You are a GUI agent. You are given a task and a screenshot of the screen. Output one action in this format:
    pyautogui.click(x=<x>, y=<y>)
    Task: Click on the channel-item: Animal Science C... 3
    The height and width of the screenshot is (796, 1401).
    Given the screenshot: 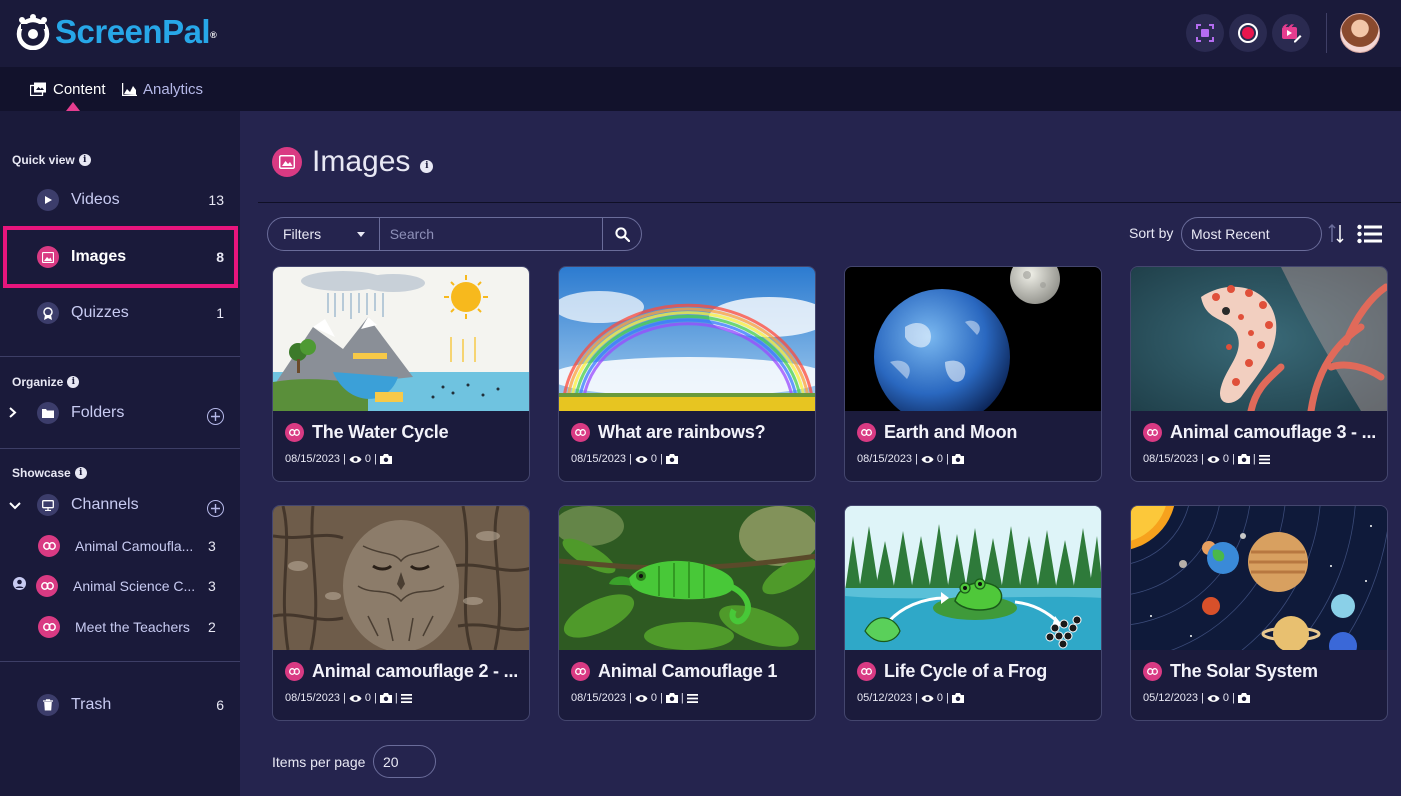 What is the action you would take?
    pyautogui.click(x=120, y=586)
    